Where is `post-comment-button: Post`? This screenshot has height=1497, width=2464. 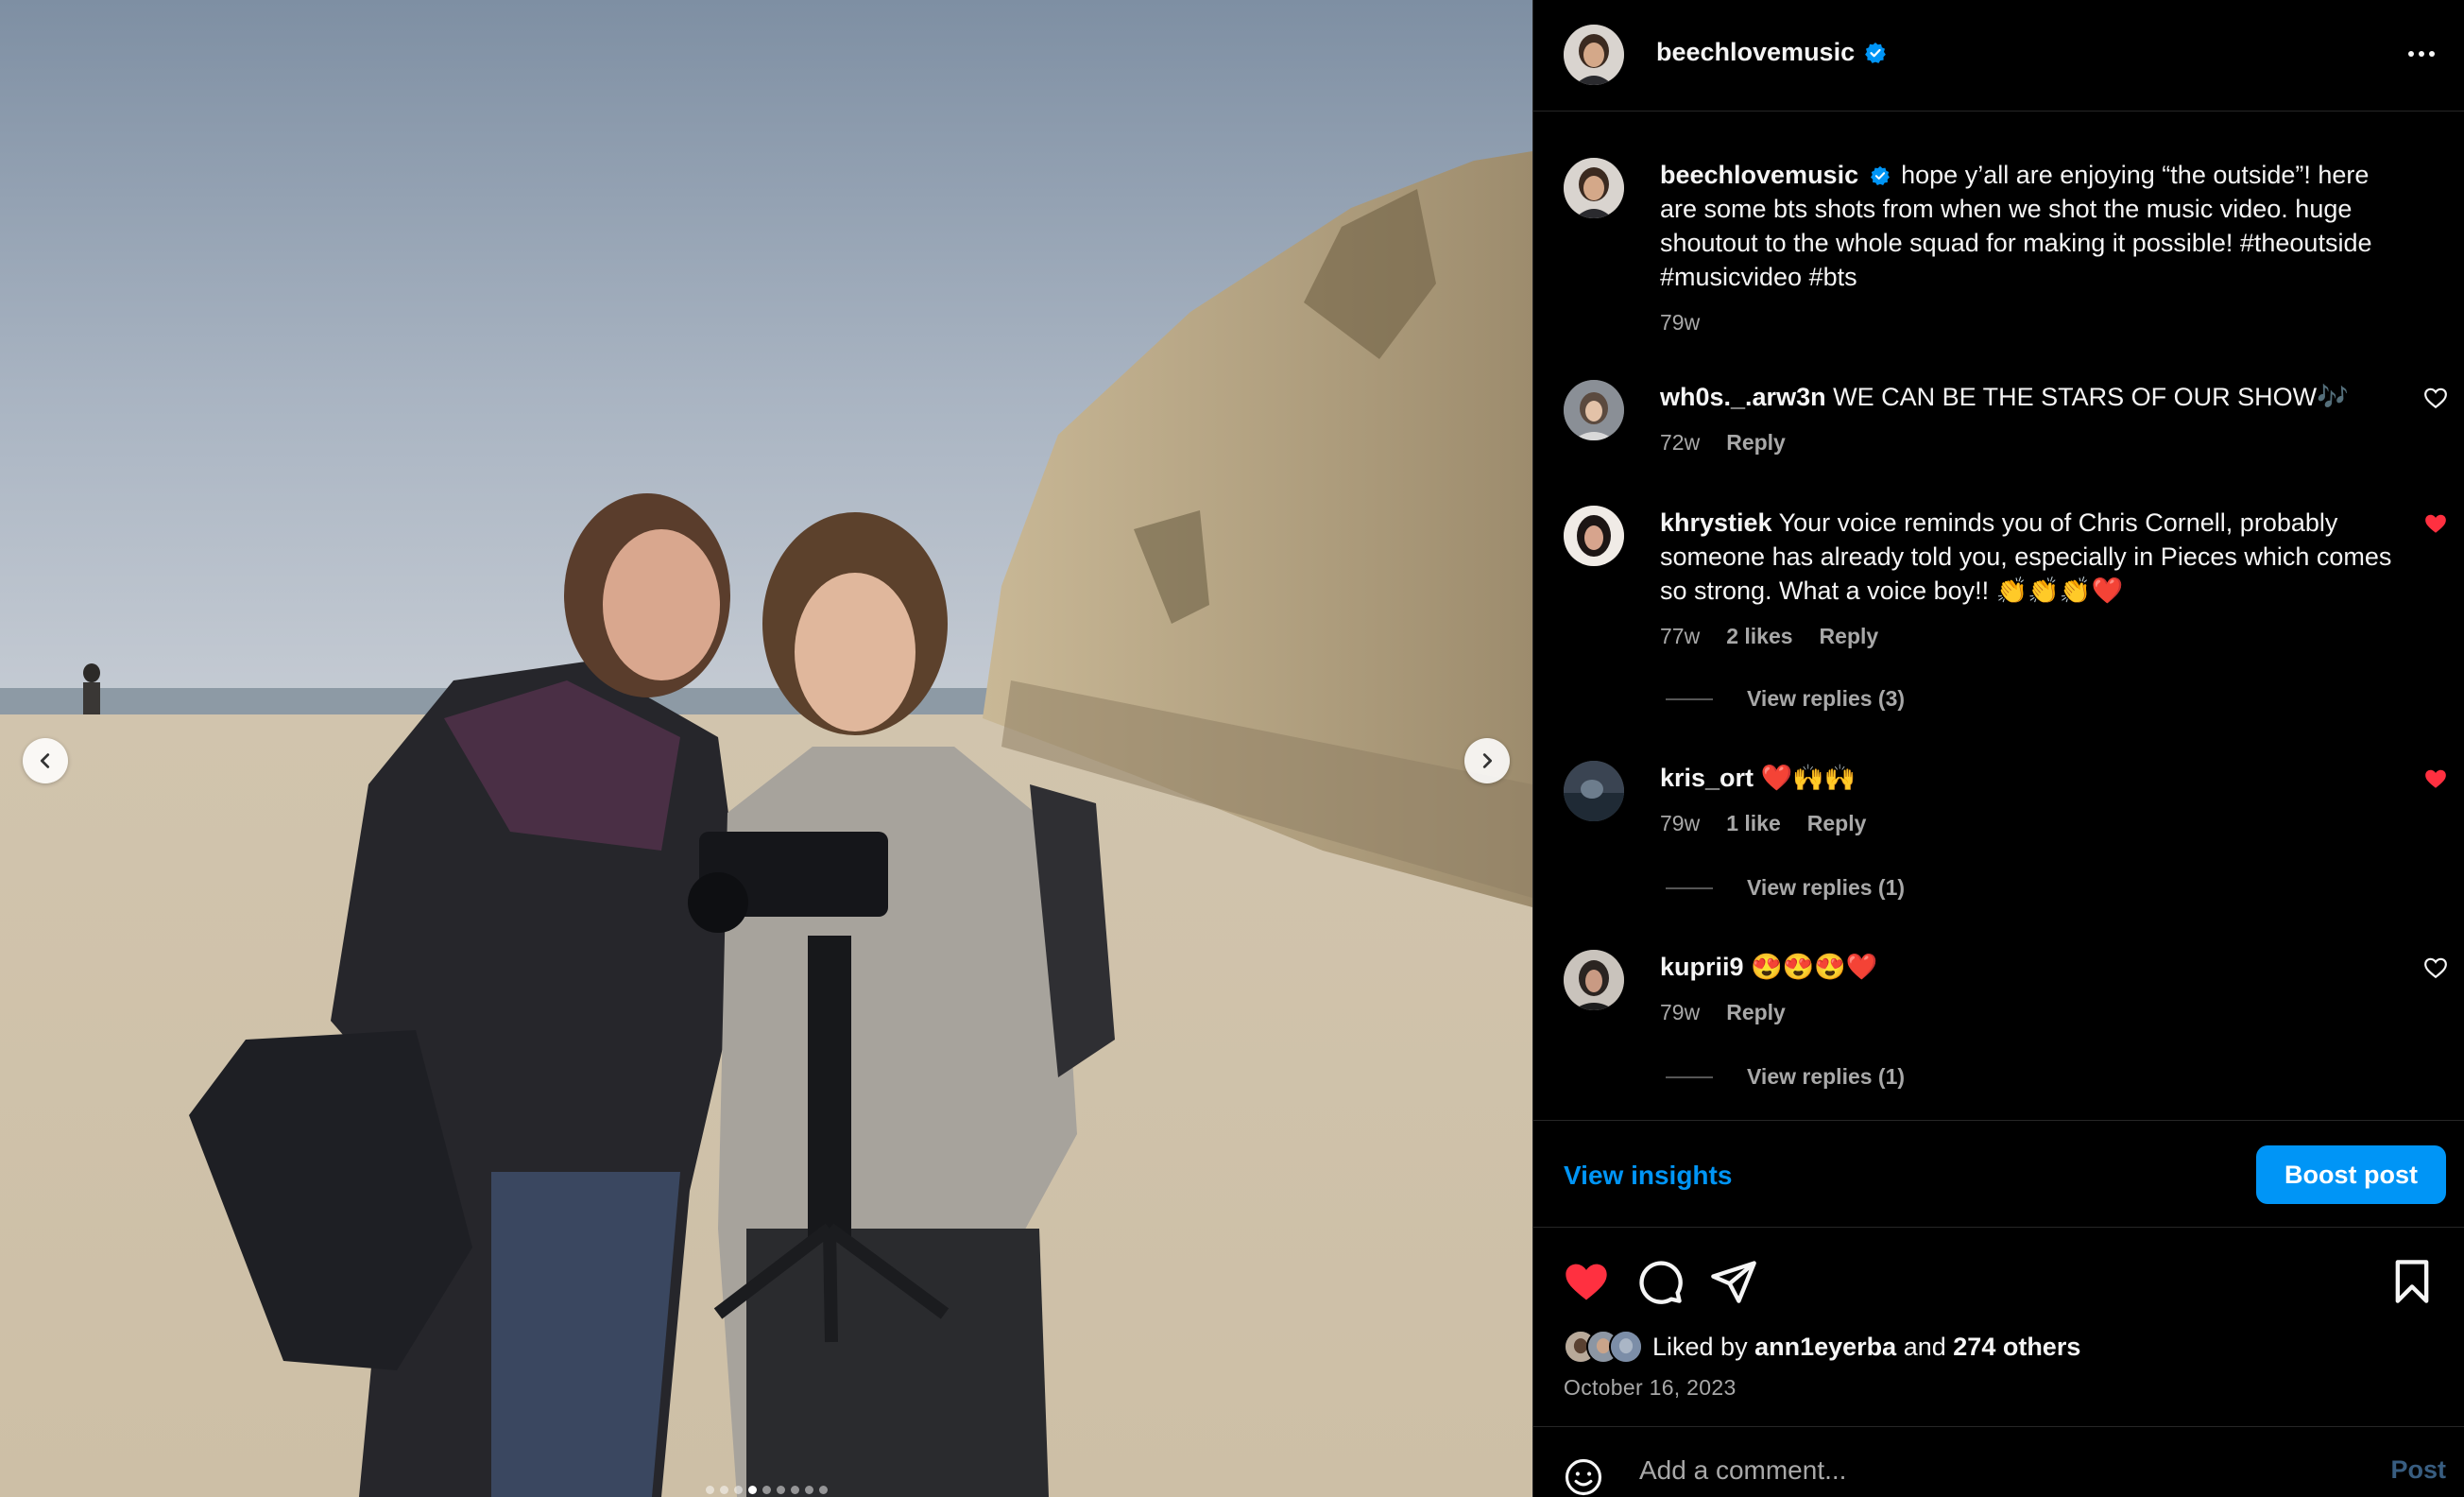
post-comment-button: Post is located at coordinates (2418, 1470).